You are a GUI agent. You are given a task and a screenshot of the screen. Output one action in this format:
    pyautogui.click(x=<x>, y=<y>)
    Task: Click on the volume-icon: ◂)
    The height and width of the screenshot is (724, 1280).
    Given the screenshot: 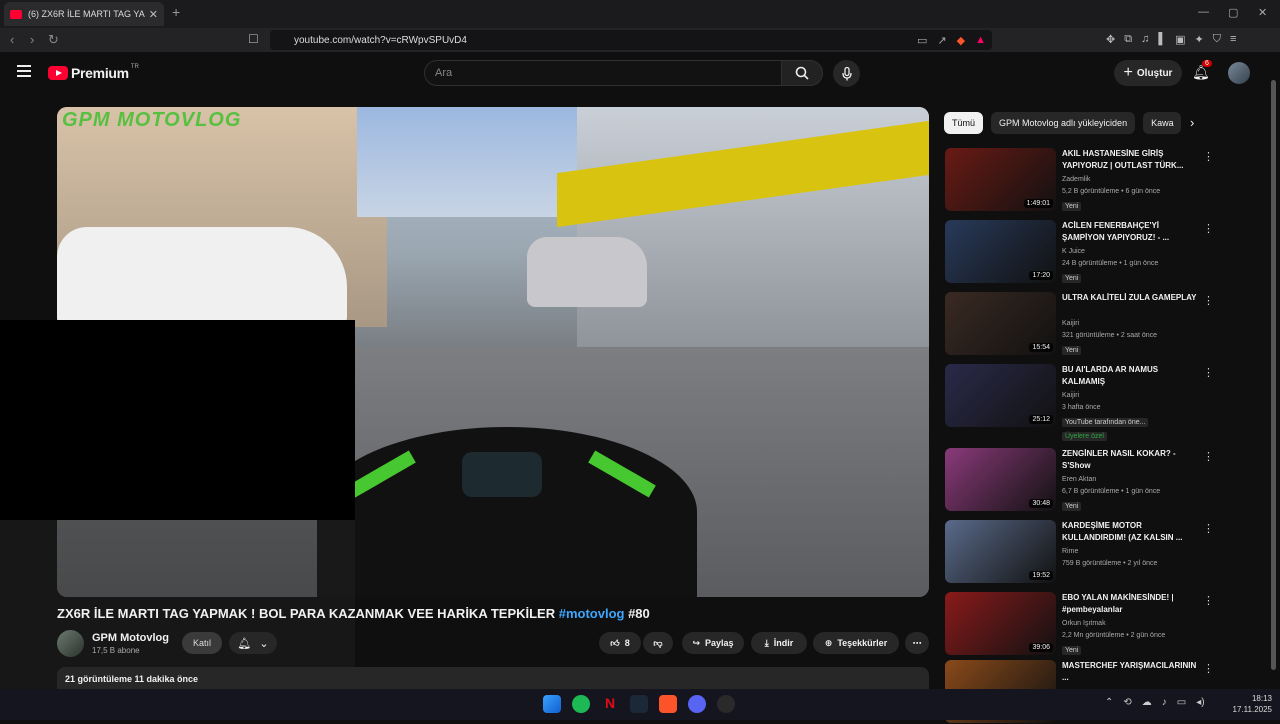 What is the action you would take?
    pyautogui.click(x=1200, y=702)
    